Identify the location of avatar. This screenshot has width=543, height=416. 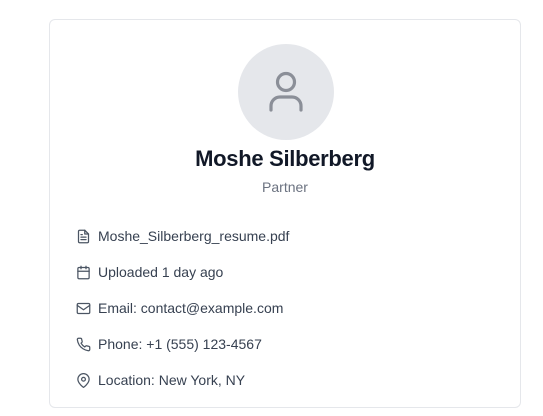
(286, 92).